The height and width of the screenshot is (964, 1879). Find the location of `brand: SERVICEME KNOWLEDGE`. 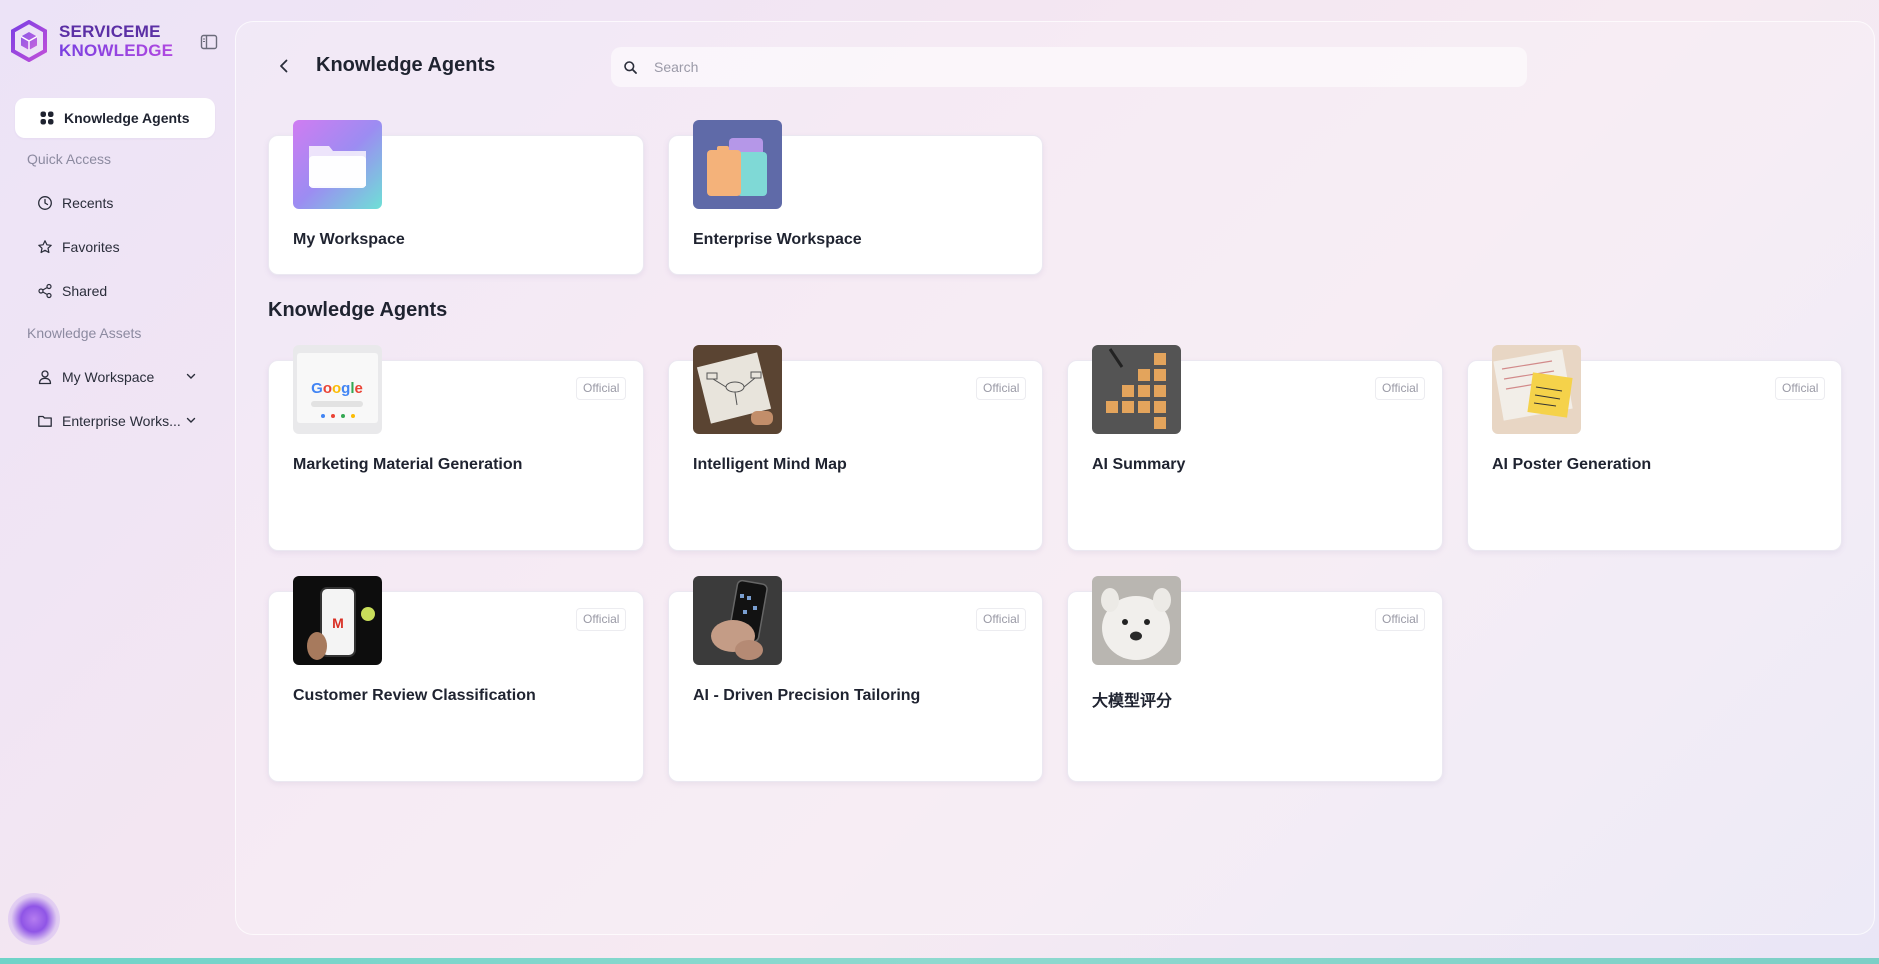

brand: SERVICEME KNOWLEDGE is located at coordinates (91, 41).